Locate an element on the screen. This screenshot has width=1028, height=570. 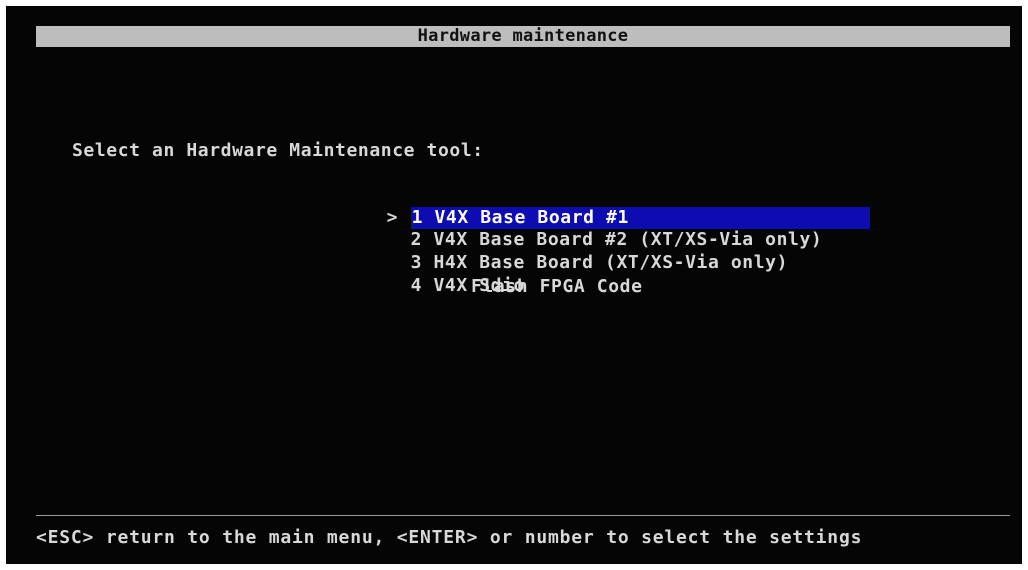
menu-item-v4x-sdio: 4 V4X Sdio is located at coordinates (421, 274).